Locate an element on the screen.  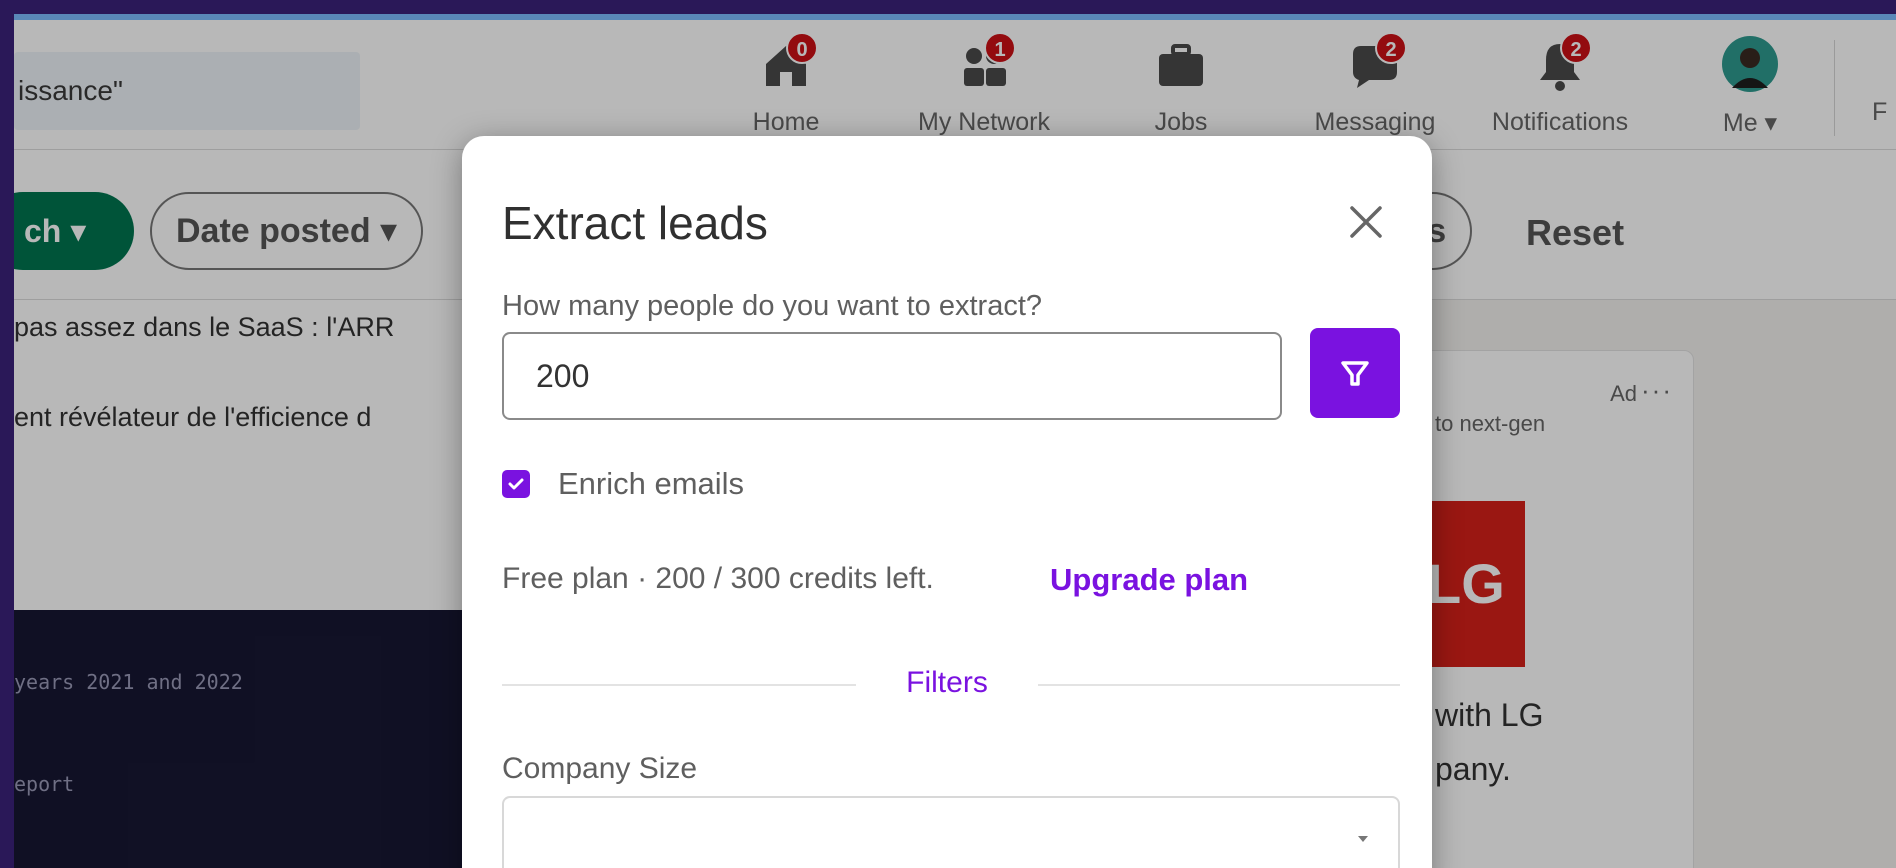
close-icon is located at coordinates (1366, 222).